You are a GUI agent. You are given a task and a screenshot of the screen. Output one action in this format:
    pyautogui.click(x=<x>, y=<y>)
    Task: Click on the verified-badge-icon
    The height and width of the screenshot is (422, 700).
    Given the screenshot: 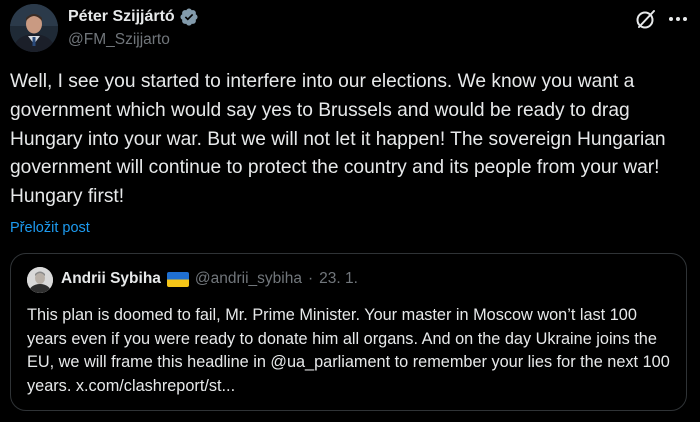 What is the action you would take?
    pyautogui.click(x=189, y=17)
    